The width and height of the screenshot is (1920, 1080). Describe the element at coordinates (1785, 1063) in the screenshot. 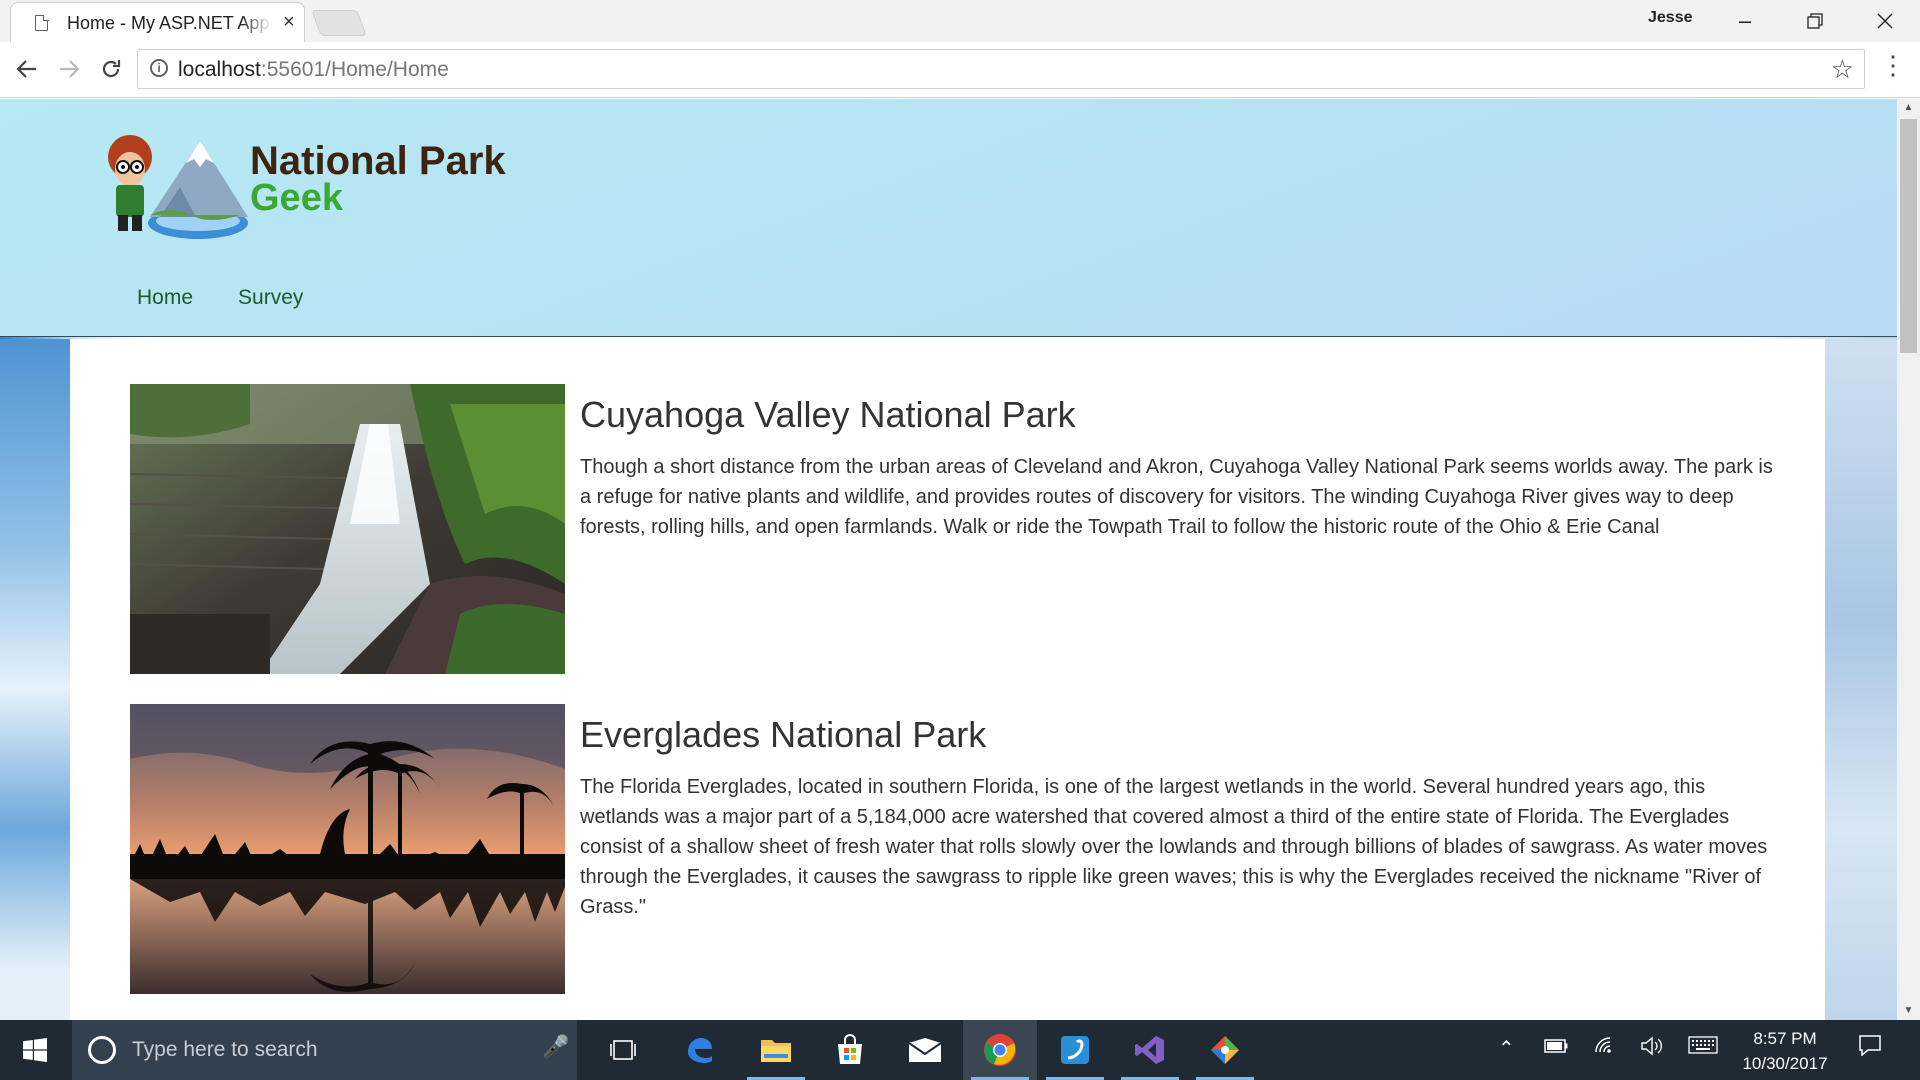

I see `clock-date: 10/30/2017` at that location.